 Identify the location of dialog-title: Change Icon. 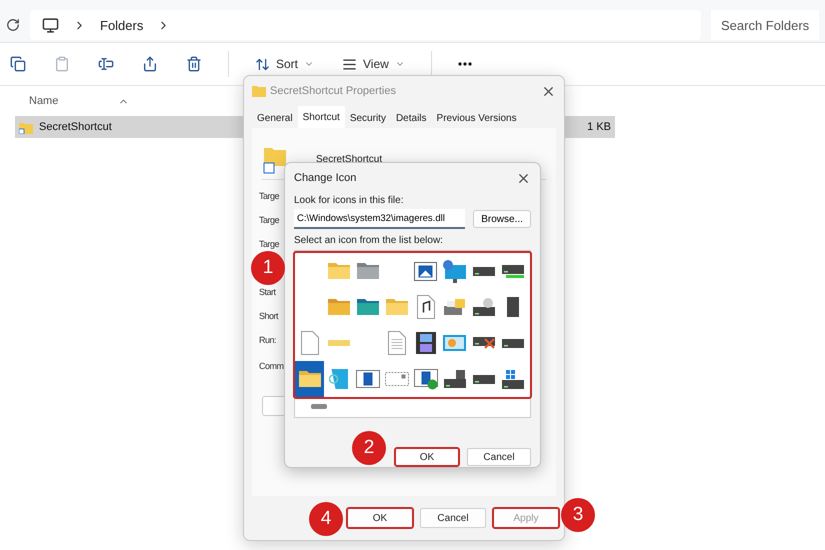
(326, 178).